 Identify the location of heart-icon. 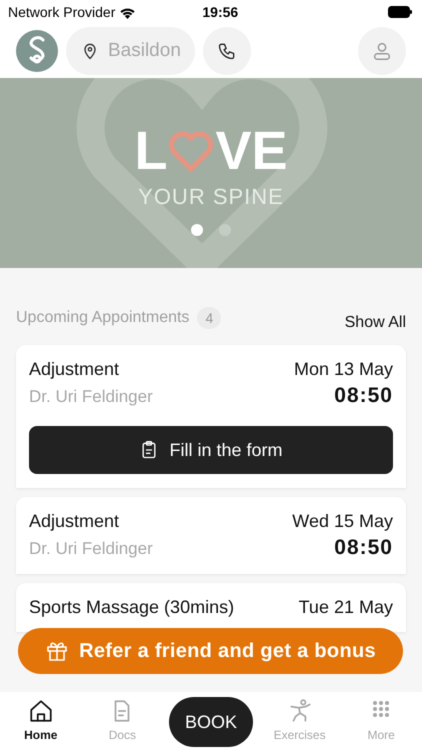
(191, 151).